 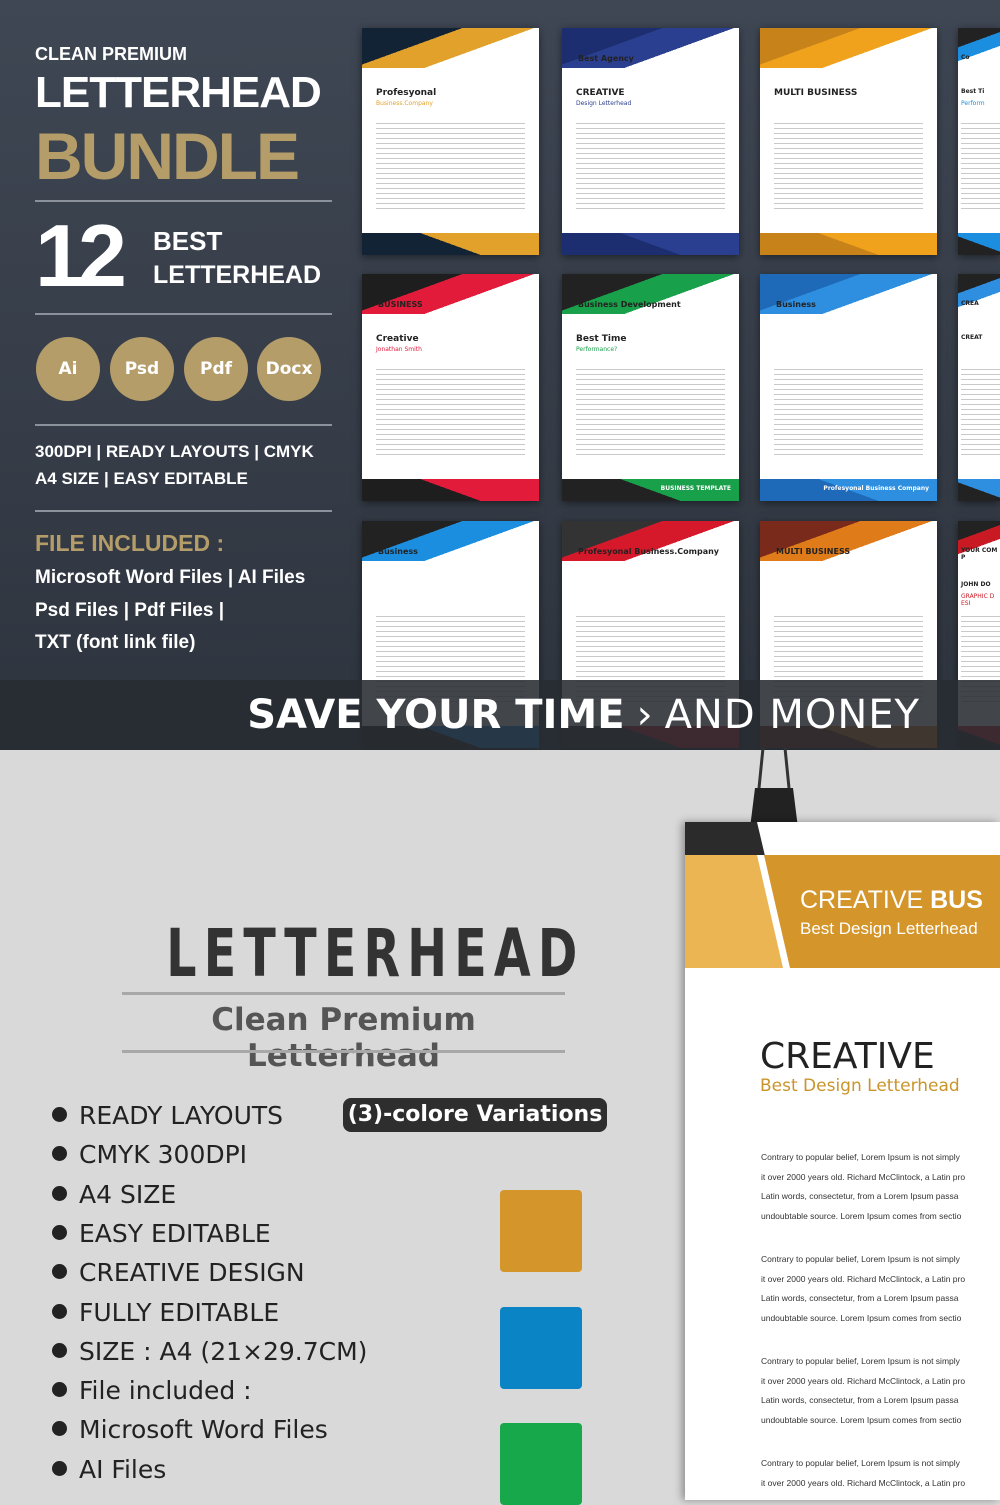 I want to click on feature-bullet: Microsoft Word Files, so click(x=190, y=1429).